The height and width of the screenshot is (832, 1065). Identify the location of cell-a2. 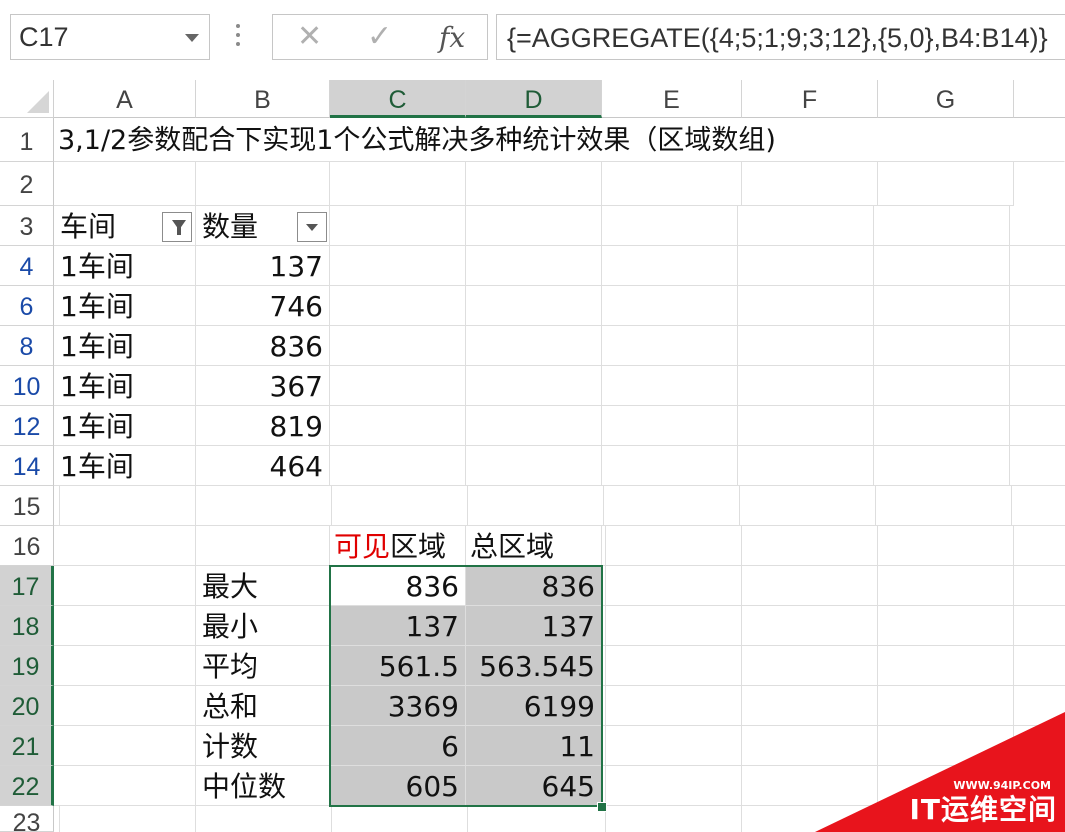
(125, 184).